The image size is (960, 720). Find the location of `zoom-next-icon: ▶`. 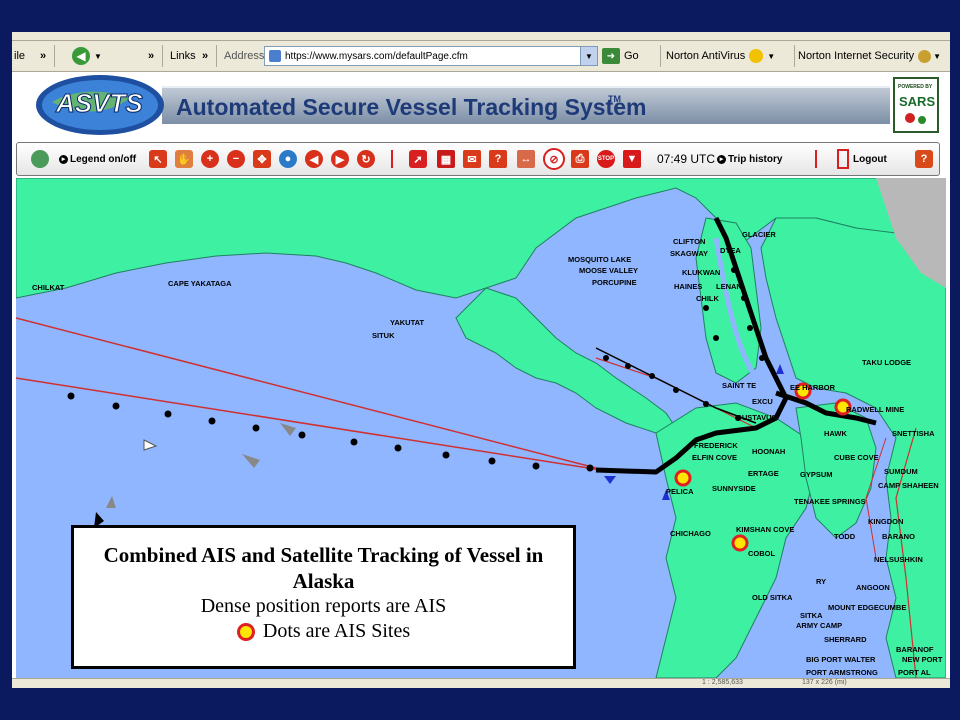

zoom-next-icon: ▶ is located at coordinates (340, 159).